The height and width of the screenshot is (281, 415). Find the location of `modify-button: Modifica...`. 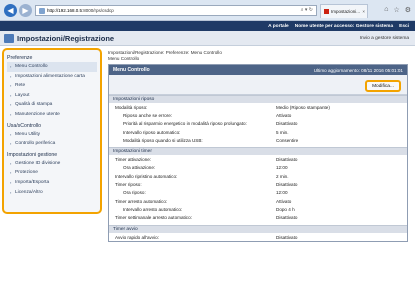

modify-button: Modifica... is located at coordinates (383, 86).